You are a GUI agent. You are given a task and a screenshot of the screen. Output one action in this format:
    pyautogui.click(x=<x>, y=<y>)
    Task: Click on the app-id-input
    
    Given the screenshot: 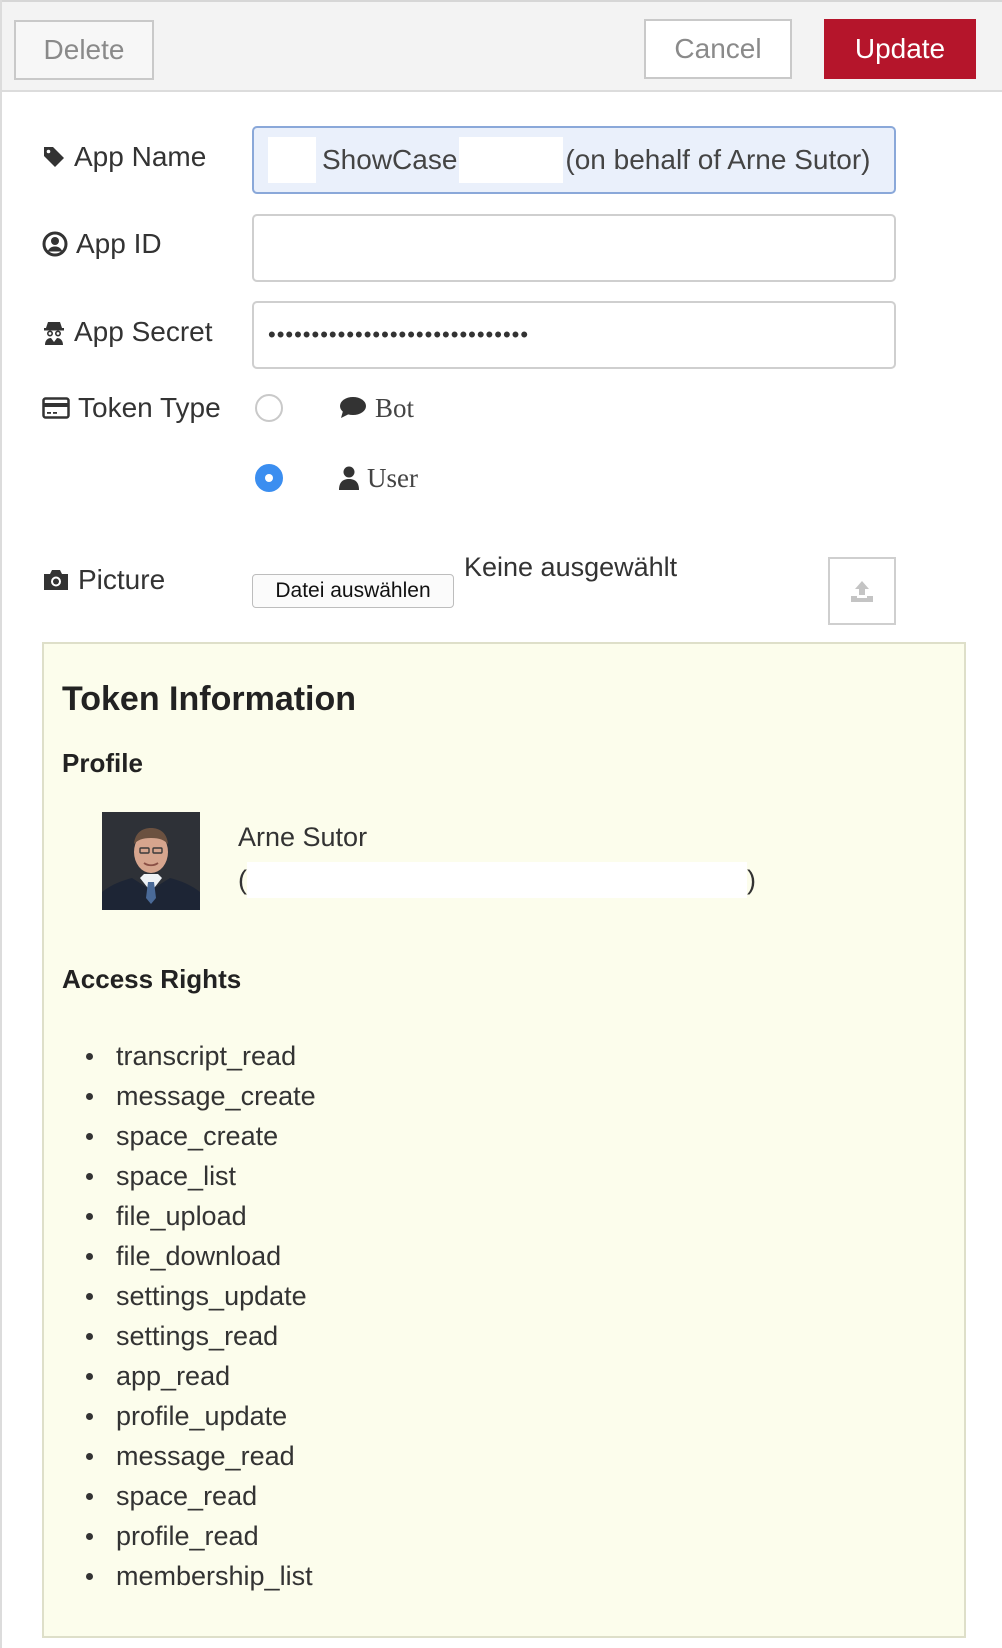 What is the action you would take?
    pyautogui.click(x=574, y=248)
    